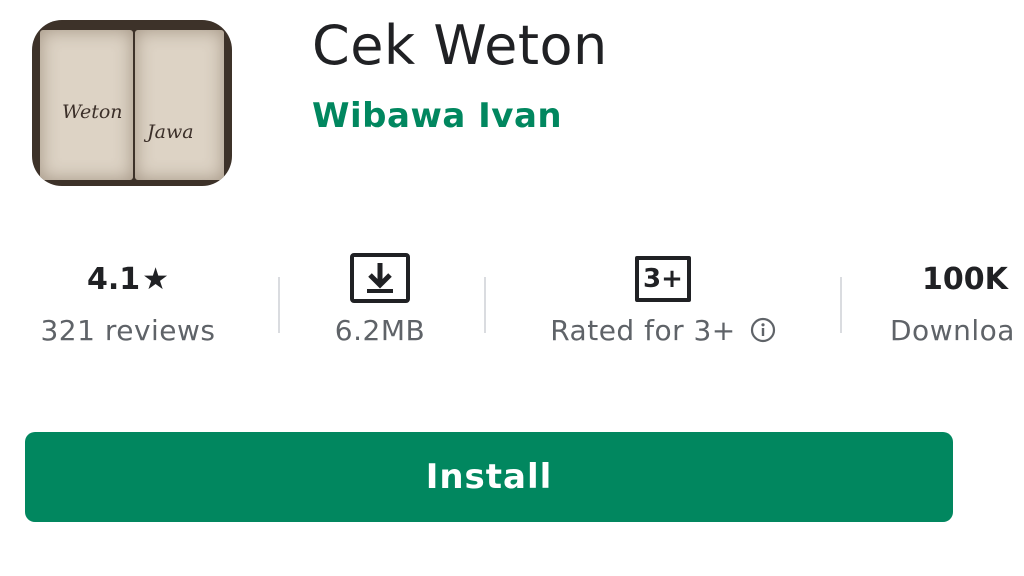 This screenshot has height=576, width=1024. Describe the element at coordinates (179, 105) in the screenshot. I see `book-page-right` at that location.